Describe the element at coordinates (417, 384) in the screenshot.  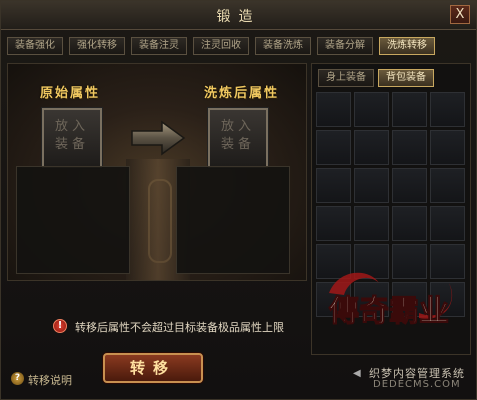
I see `watermark-url: DEDECMS.COM` at that location.